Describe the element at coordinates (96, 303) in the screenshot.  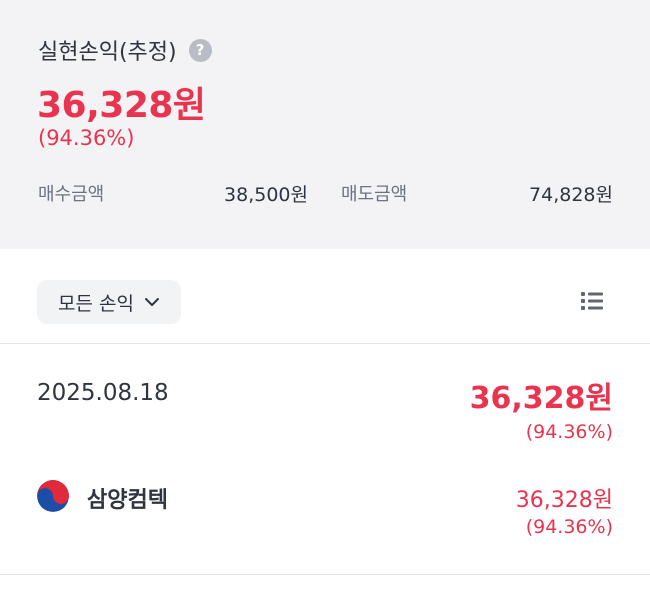
I see `pnl-filter-label: 모든 손익` at that location.